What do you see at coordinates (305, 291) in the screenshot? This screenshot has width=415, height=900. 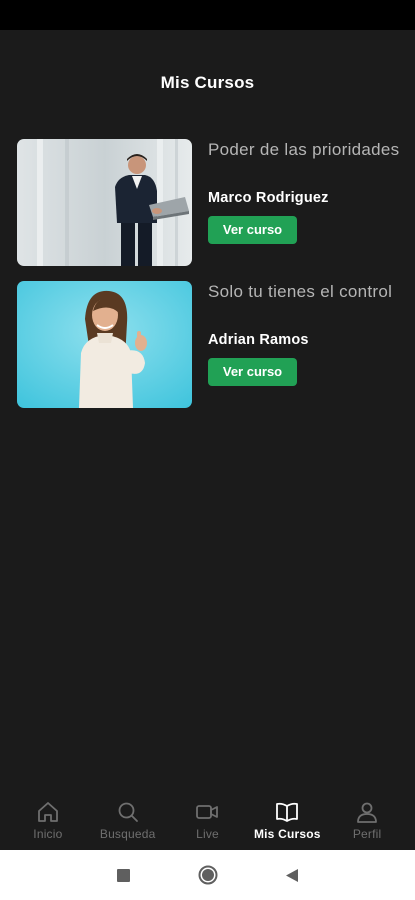 I see `course-title: Solo tu tienes el control` at bounding box center [305, 291].